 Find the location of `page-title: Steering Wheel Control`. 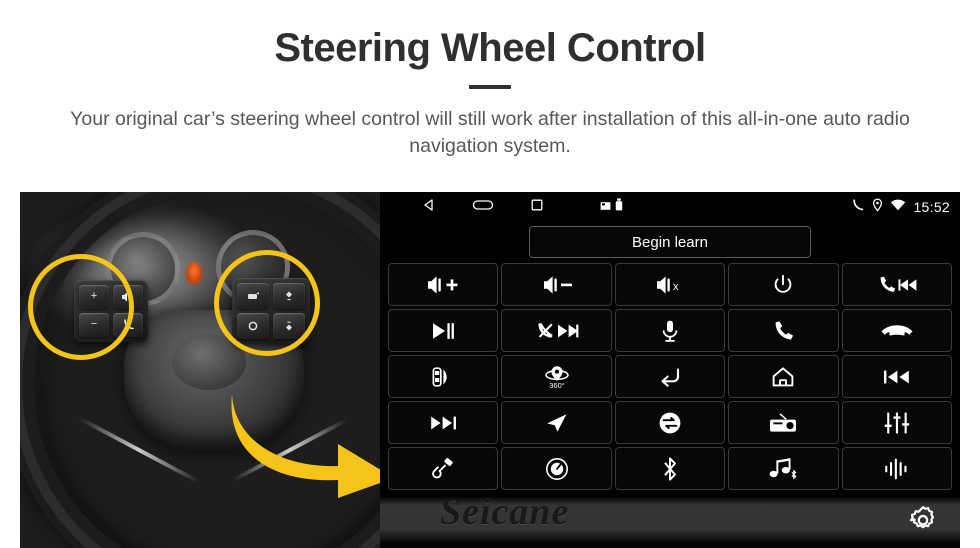

page-title: Steering Wheel Control is located at coordinates (490, 48).